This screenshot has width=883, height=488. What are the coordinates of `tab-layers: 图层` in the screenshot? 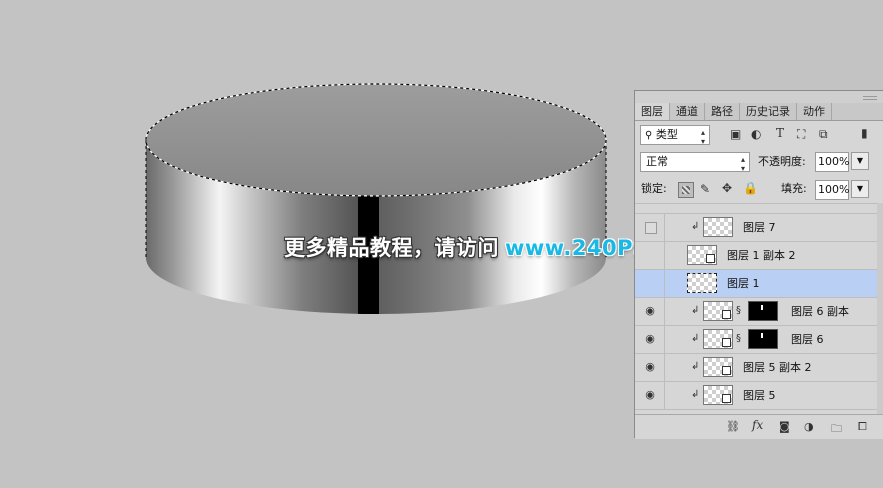 It's located at (652, 111).